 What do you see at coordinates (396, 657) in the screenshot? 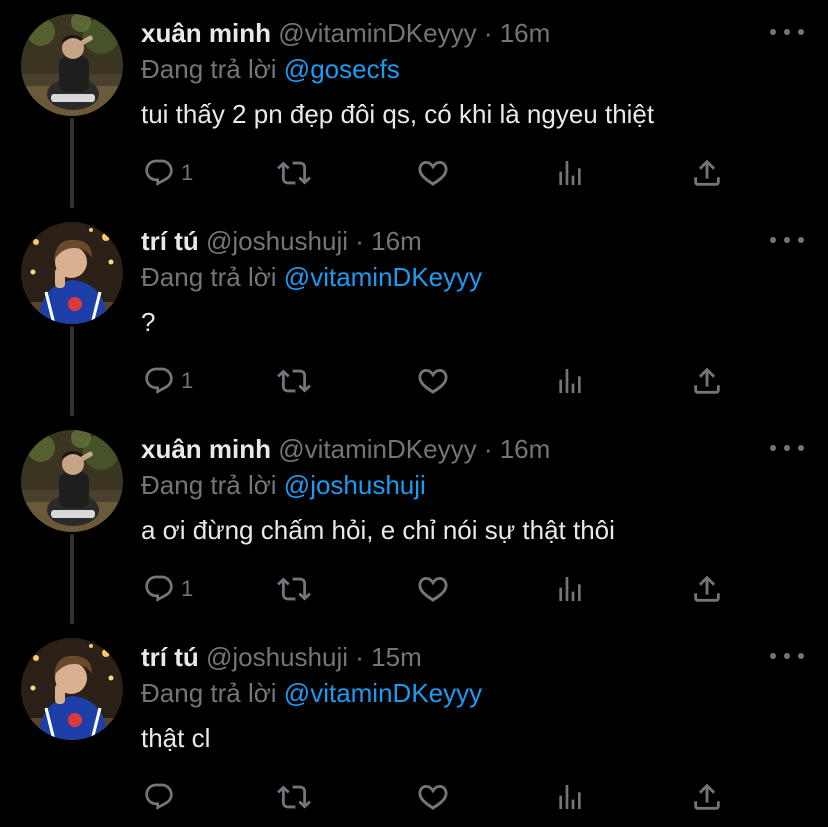
I see `timestamp: 15m` at bounding box center [396, 657].